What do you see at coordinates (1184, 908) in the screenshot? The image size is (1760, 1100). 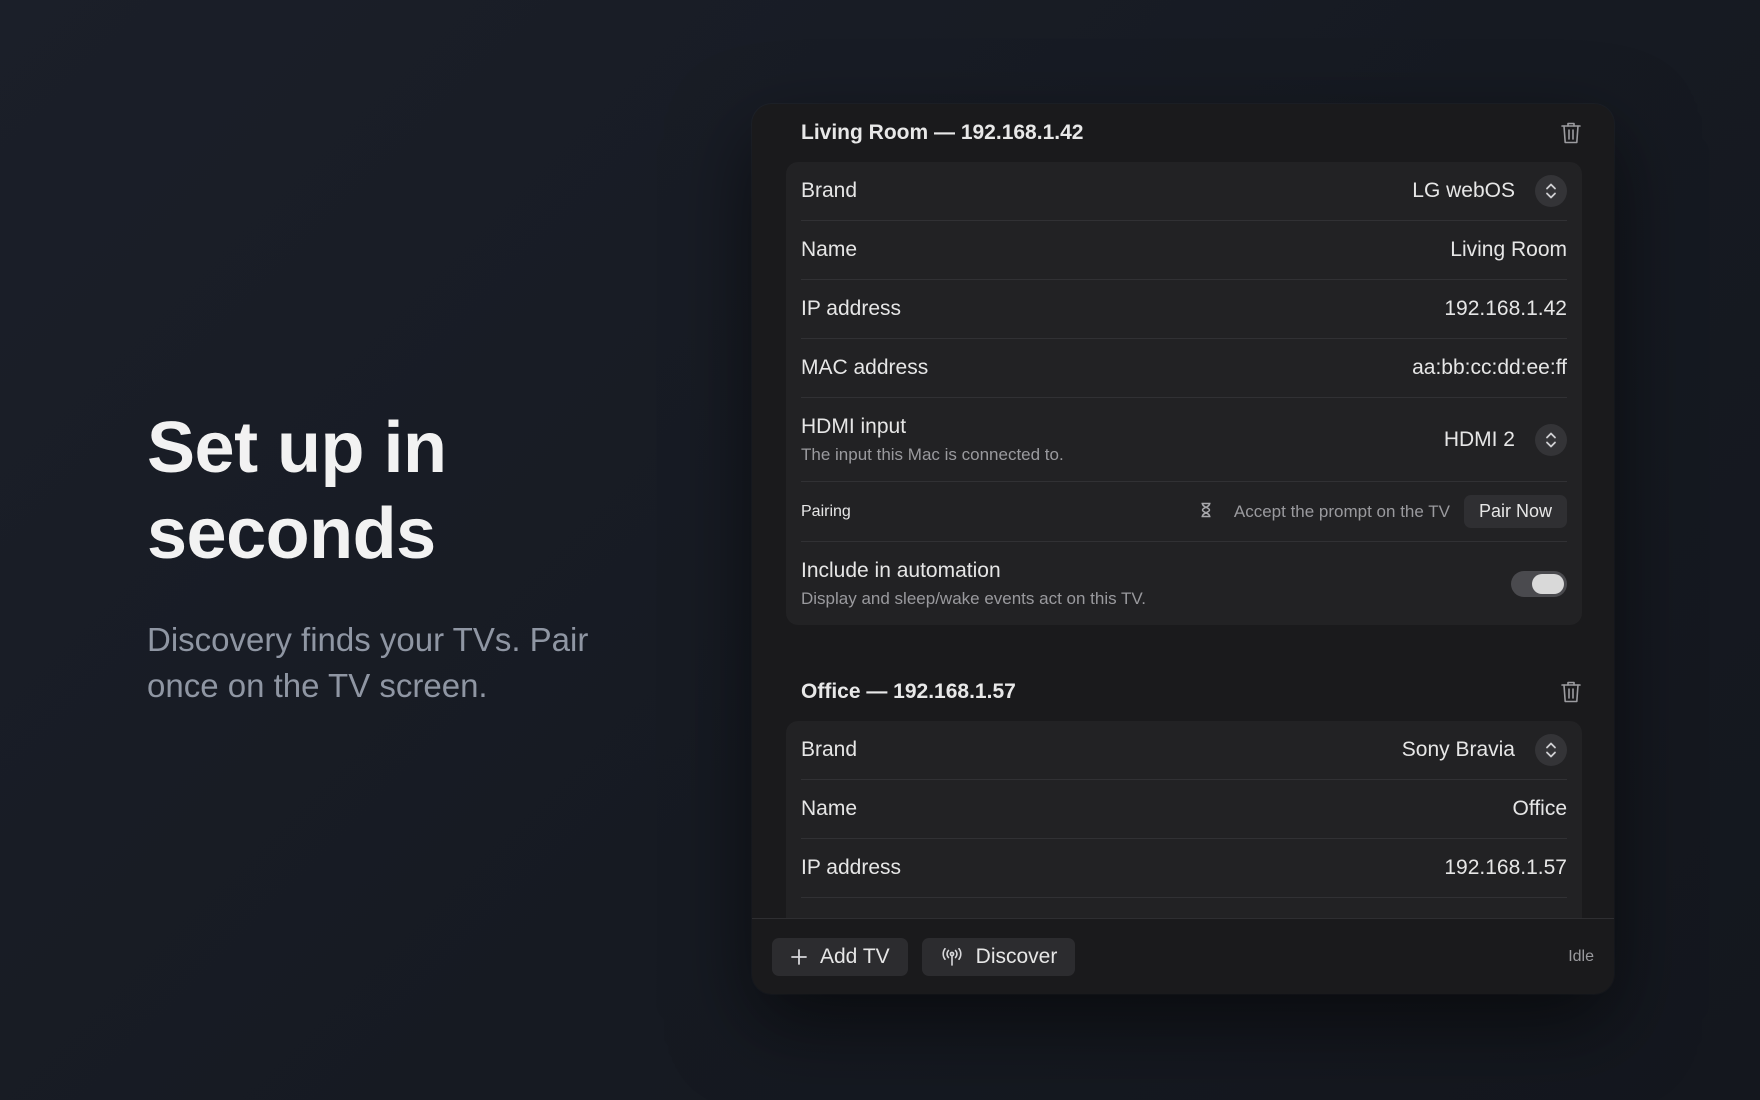 I see `mac-row-partial` at bounding box center [1184, 908].